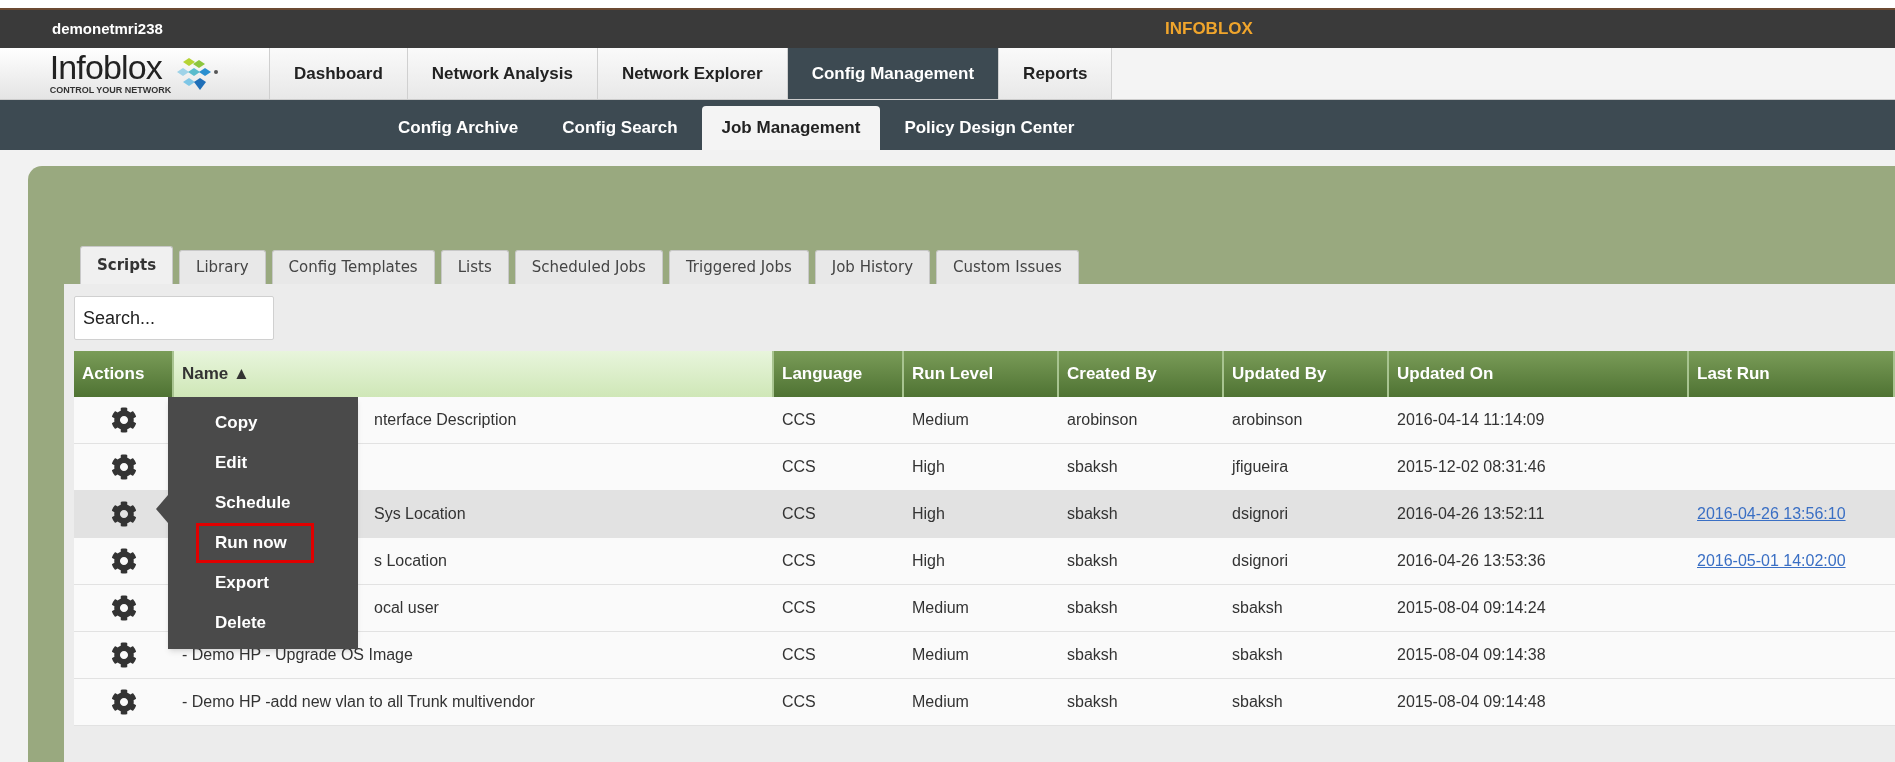 Image resolution: width=1895 pixels, height=762 pixels. I want to click on menu-item: Copy, so click(255, 423).